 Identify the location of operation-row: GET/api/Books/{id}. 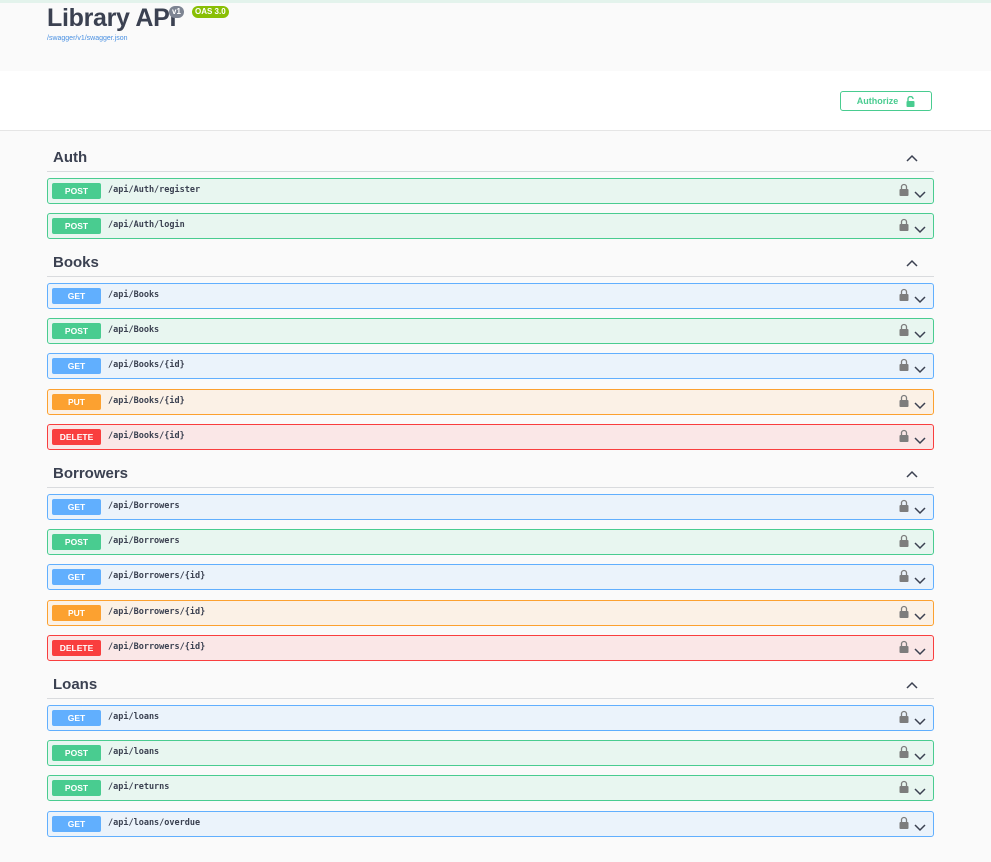
(490, 366).